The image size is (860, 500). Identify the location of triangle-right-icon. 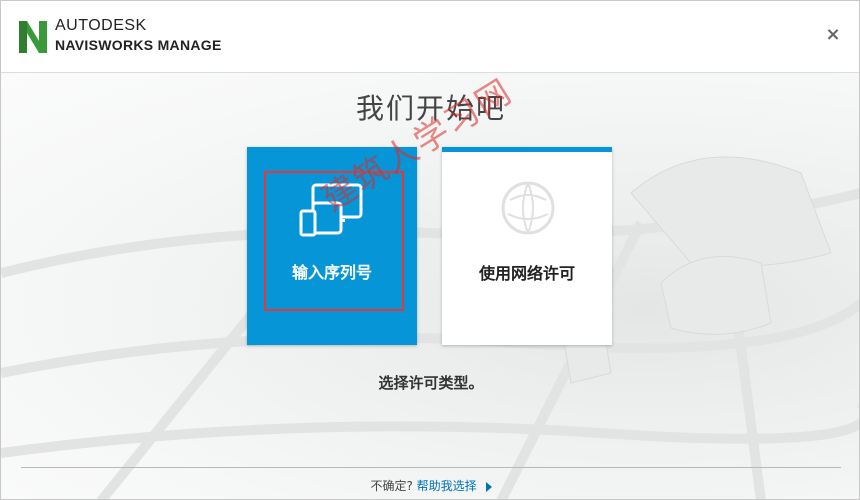
(488, 486).